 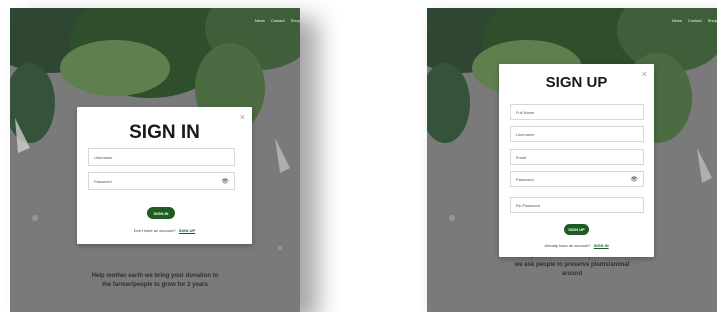 What do you see at coordinates (155, 285) in the screenshot?
I see `signin-caption-line-2: the farmer/people to grow for 2 years` at bounding box center [155, 285].